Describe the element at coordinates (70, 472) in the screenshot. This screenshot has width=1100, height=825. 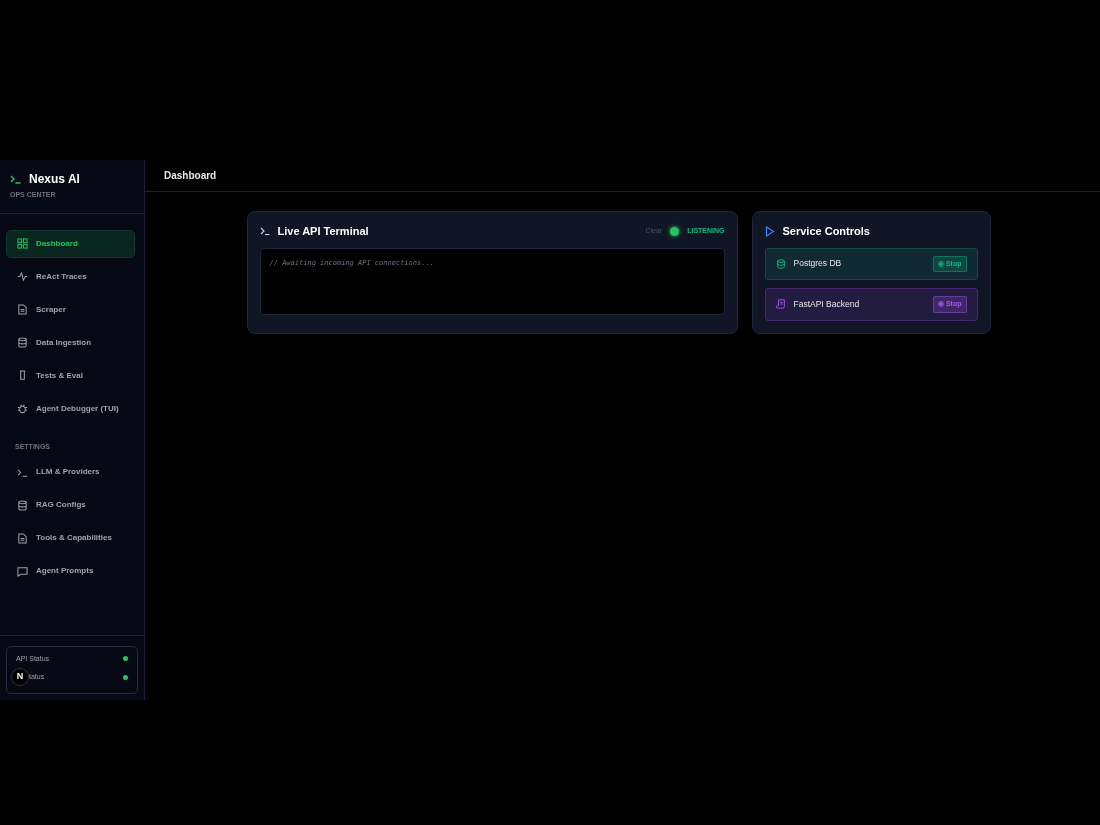
I see `nav-item: LLM & Providers` at that location.